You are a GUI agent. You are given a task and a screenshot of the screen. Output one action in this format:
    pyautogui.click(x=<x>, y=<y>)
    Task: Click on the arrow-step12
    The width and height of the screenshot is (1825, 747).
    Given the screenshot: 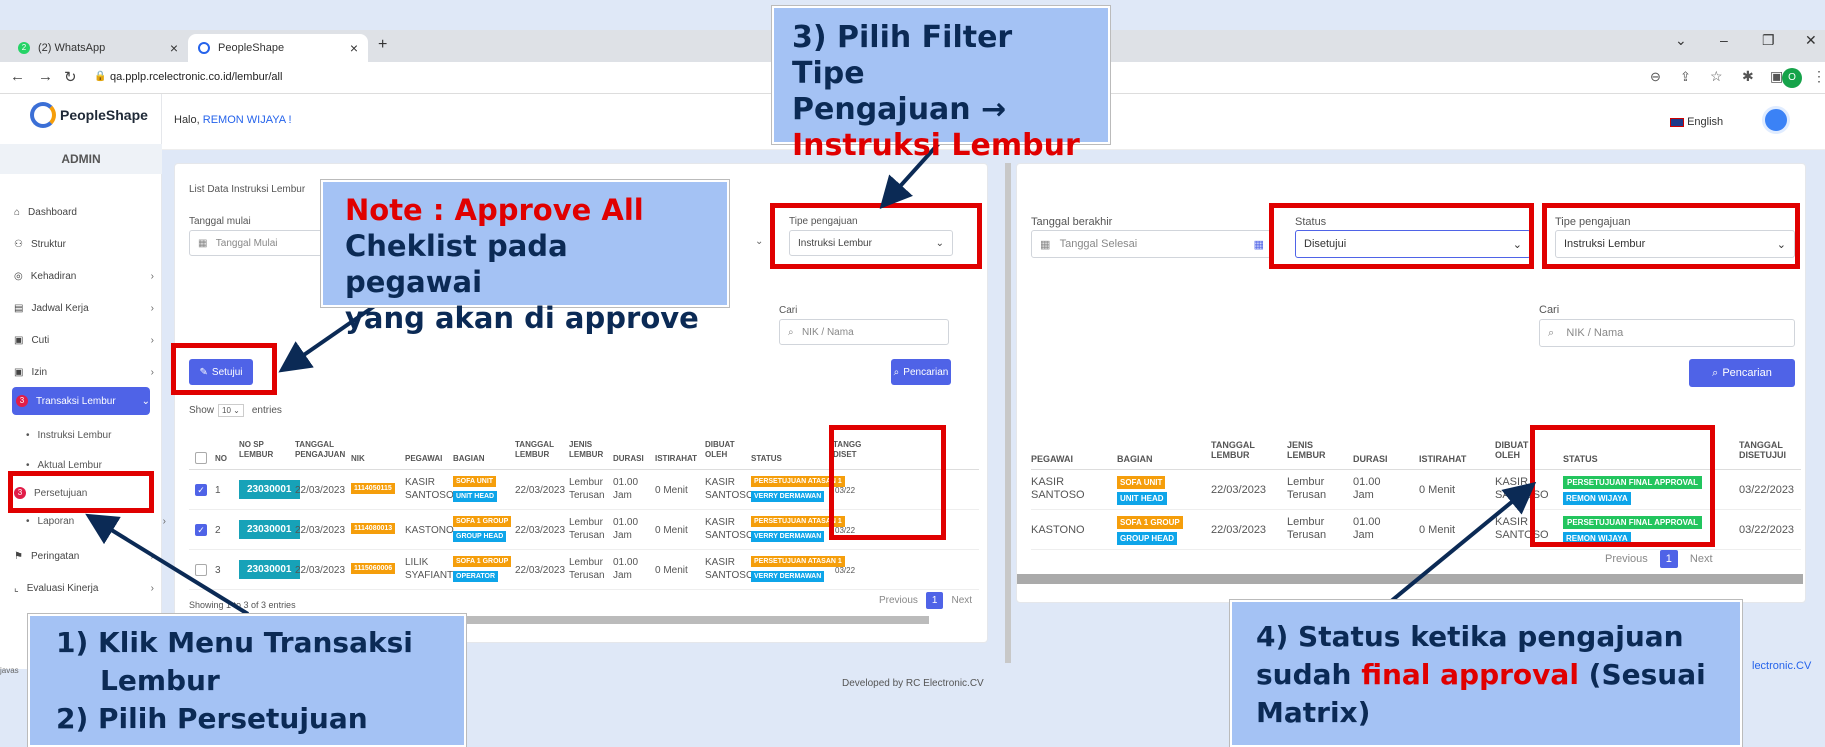 What is the action you would take?
    pyautogui.click(x=167, y=564)
    